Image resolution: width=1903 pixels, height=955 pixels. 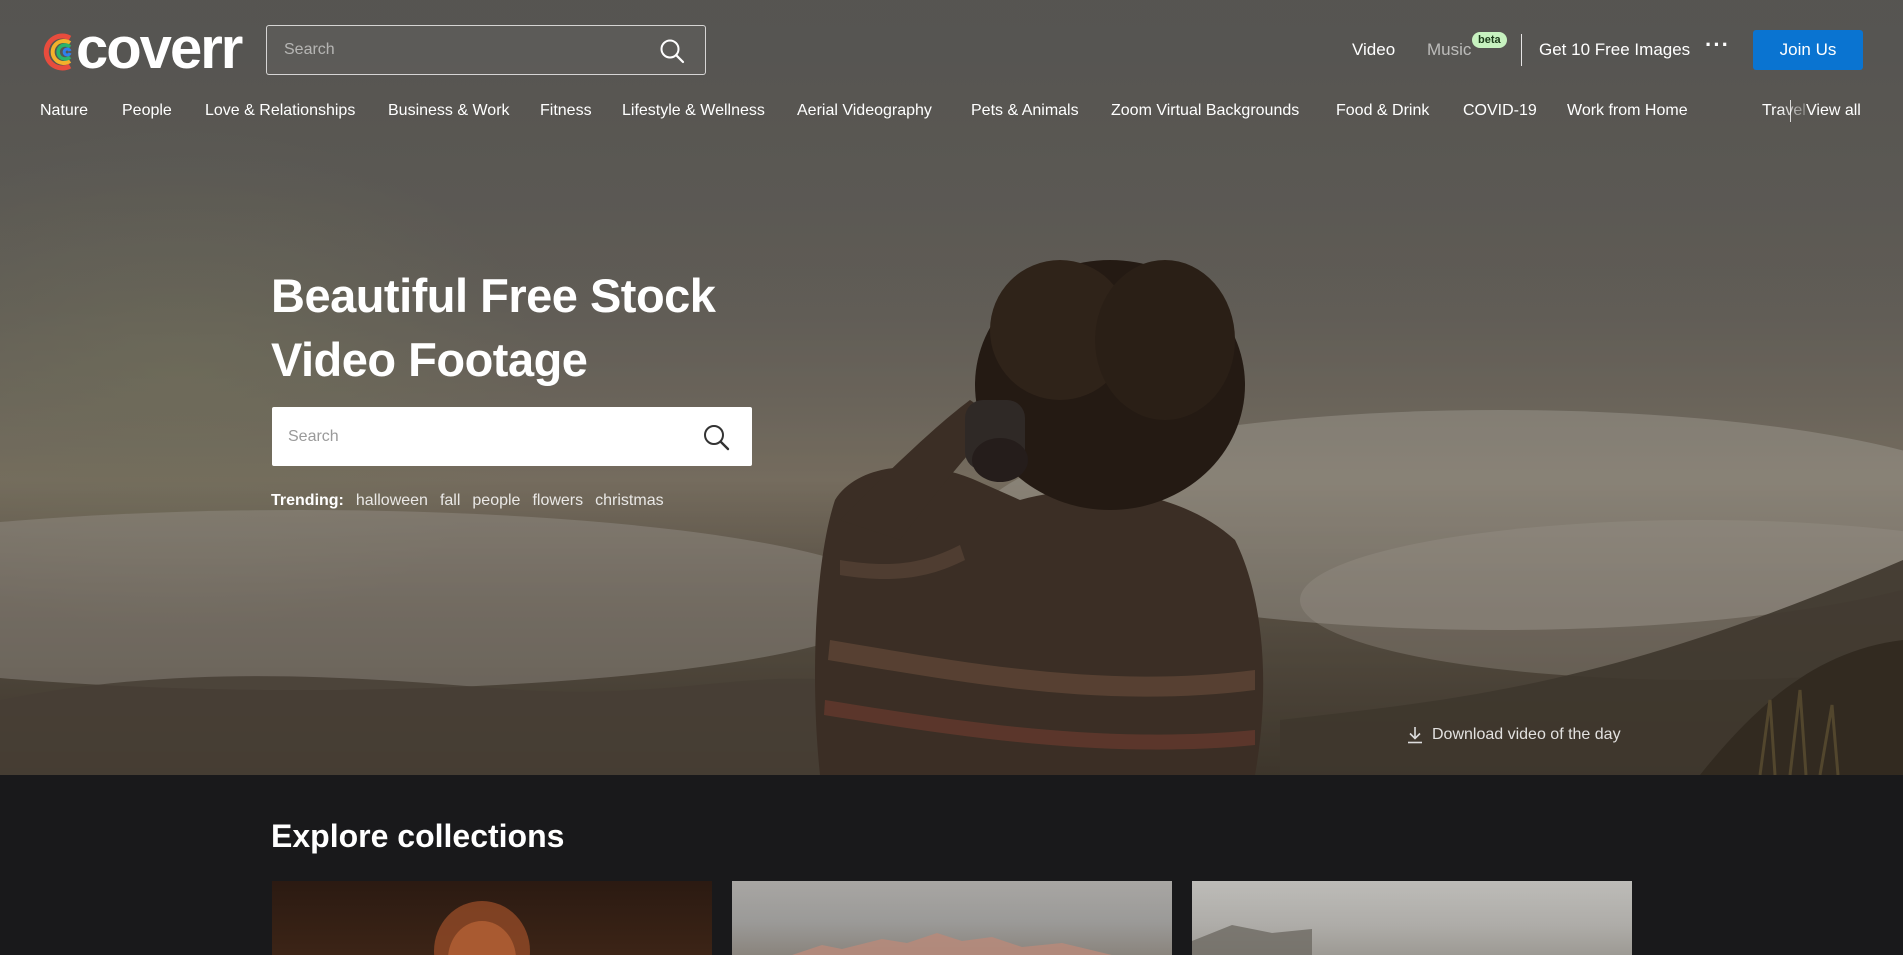 I want to click on category-covid-19: COVID-19, so click(x=1500, y=111).